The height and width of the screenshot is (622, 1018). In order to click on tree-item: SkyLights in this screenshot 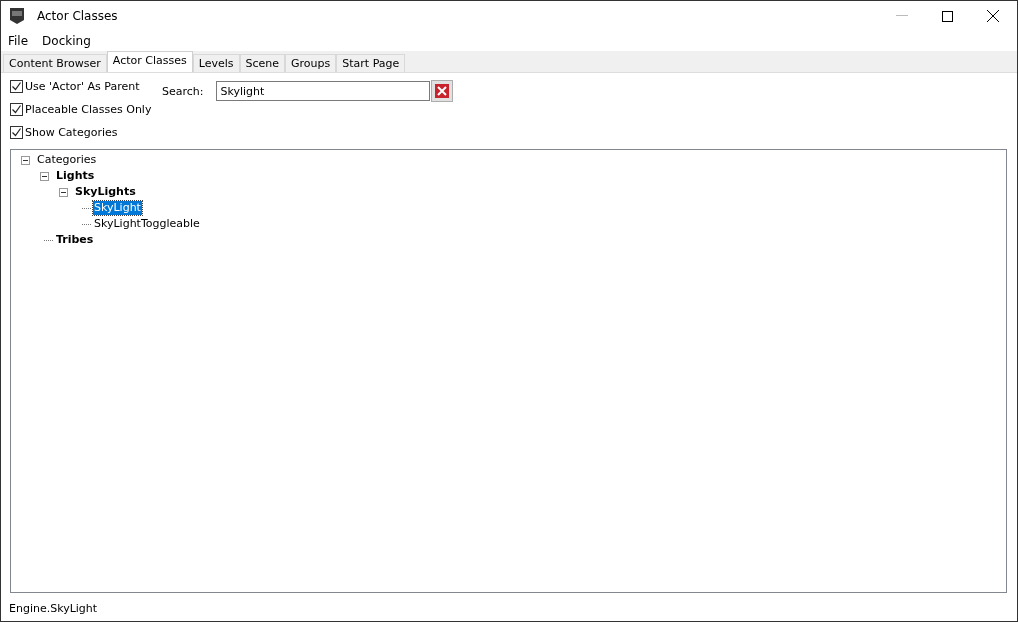, I will do `click(105, 192)`.